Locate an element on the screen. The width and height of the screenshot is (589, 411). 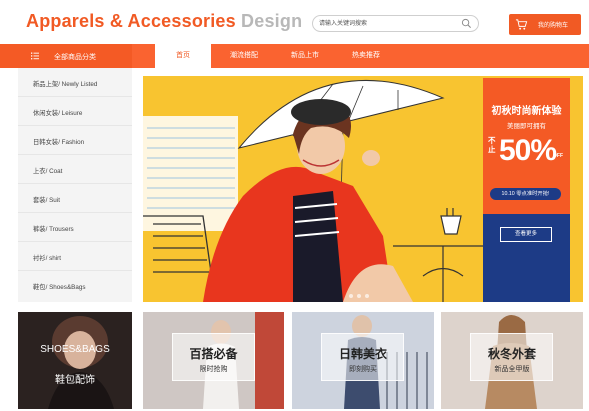
view-more-button: 查看更多 is located at coordinates (526, 234).